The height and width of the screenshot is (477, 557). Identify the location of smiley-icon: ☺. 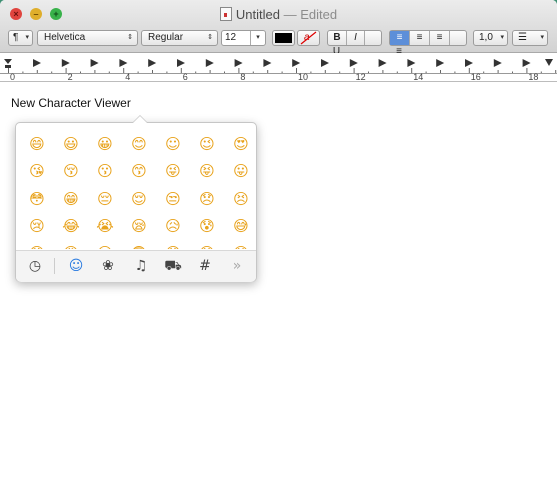
(76, 266).